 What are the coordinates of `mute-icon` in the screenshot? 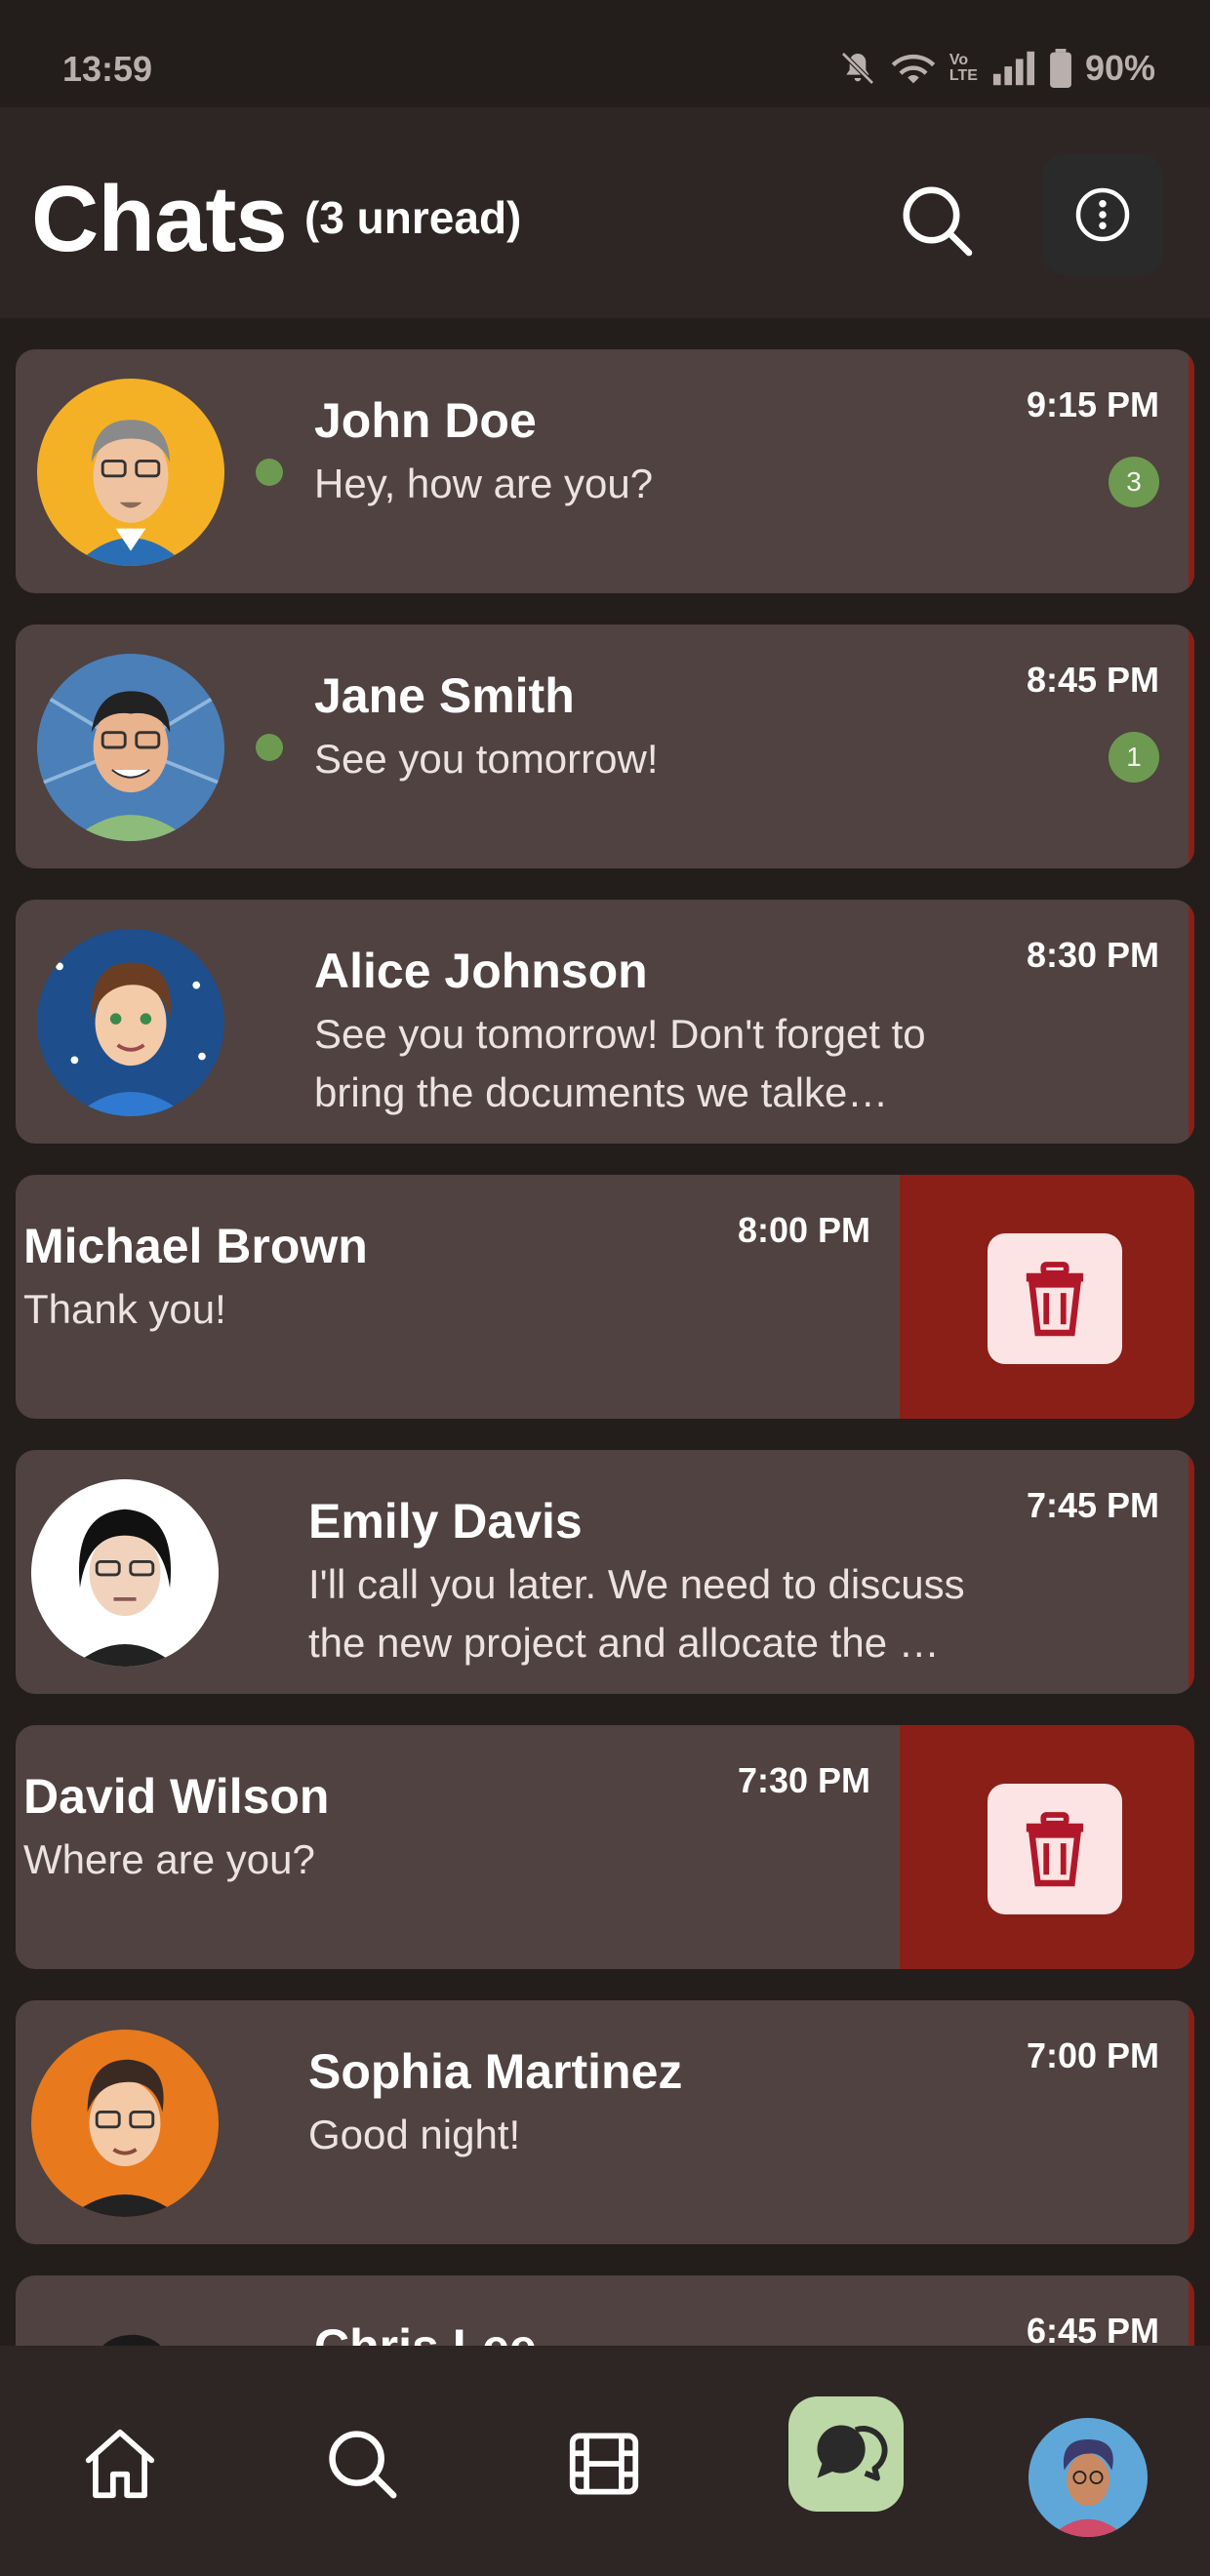 It's located at (857, 68).